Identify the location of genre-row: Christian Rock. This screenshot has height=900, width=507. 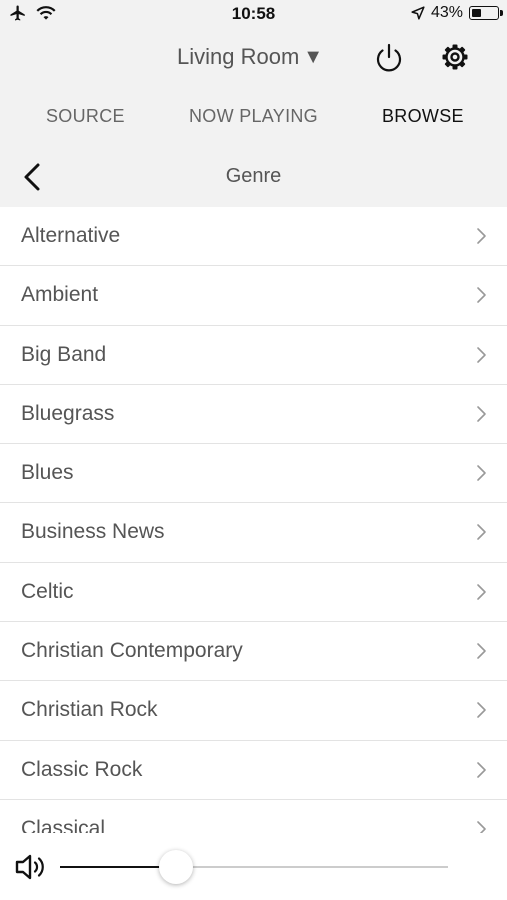
(253, 711).